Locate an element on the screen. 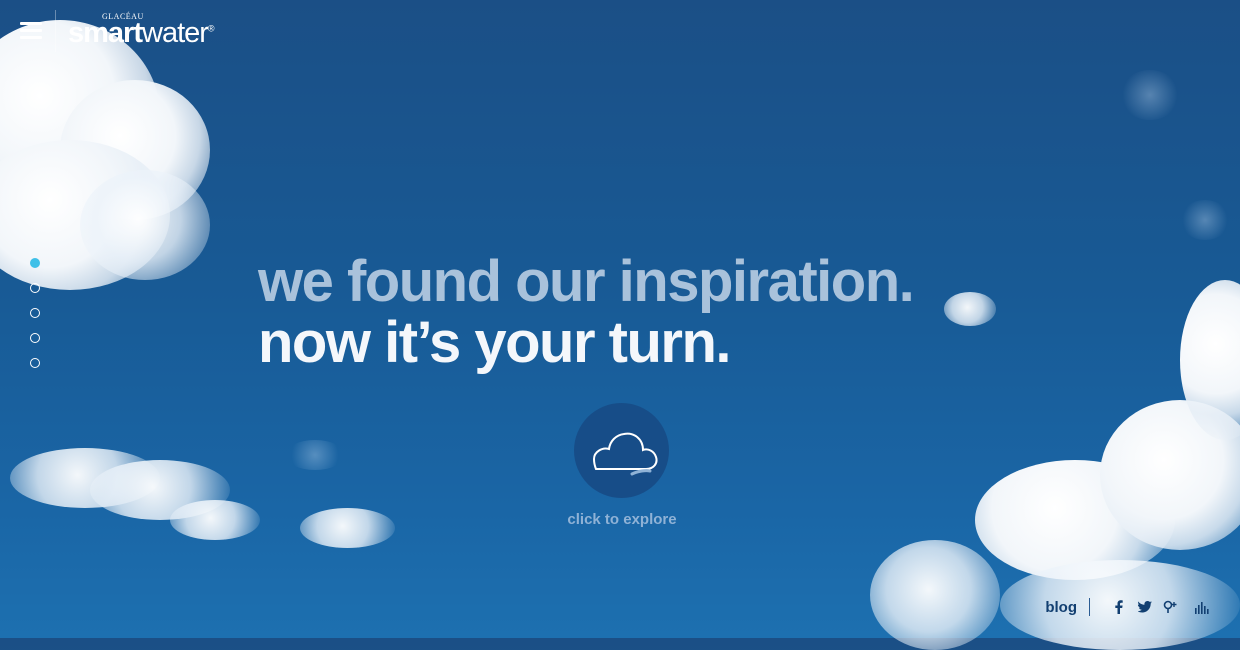  hero-line-2: now it’s your turn. is located at coordinates (495, 342).